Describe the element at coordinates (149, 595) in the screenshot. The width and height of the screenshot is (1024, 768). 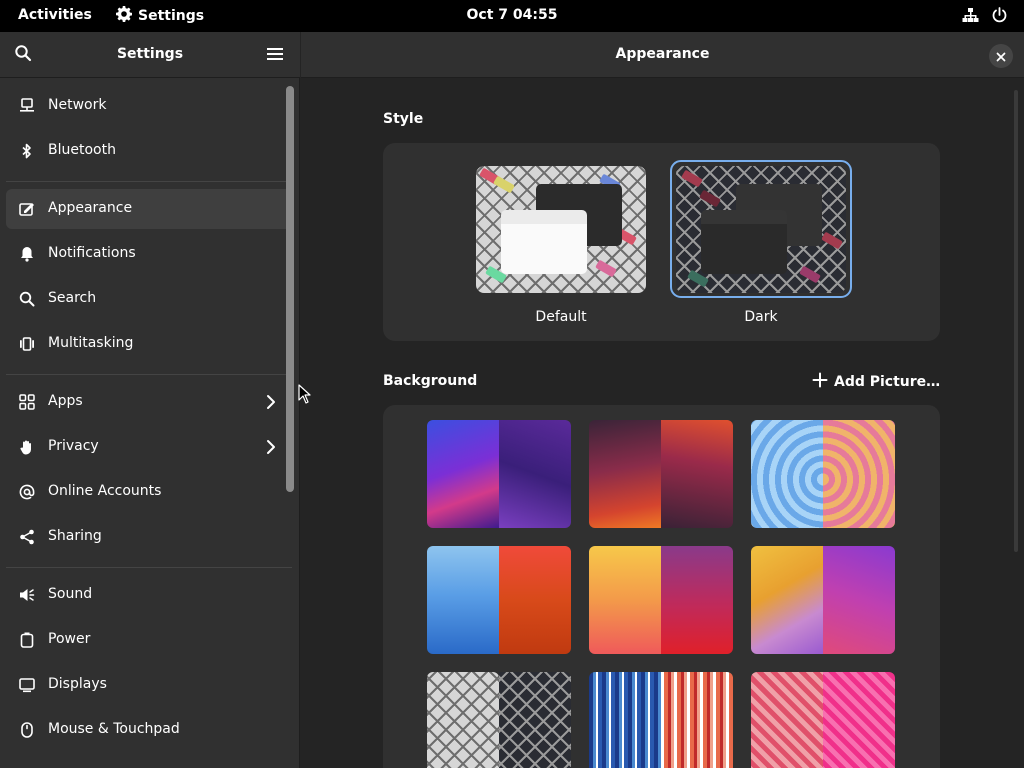
I see `sidebar-item-sound: Sound` at that location.